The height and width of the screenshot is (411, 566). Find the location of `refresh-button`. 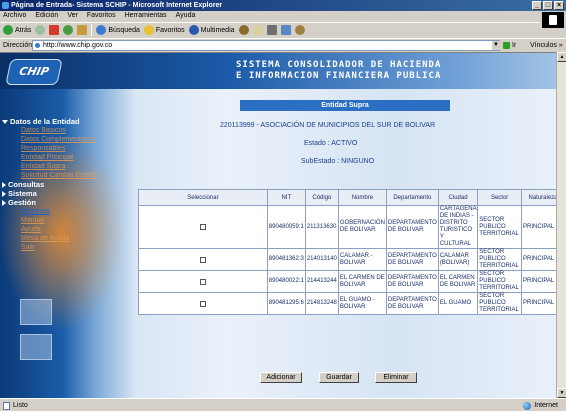

refresh-button is located at coordinates (68, 30).